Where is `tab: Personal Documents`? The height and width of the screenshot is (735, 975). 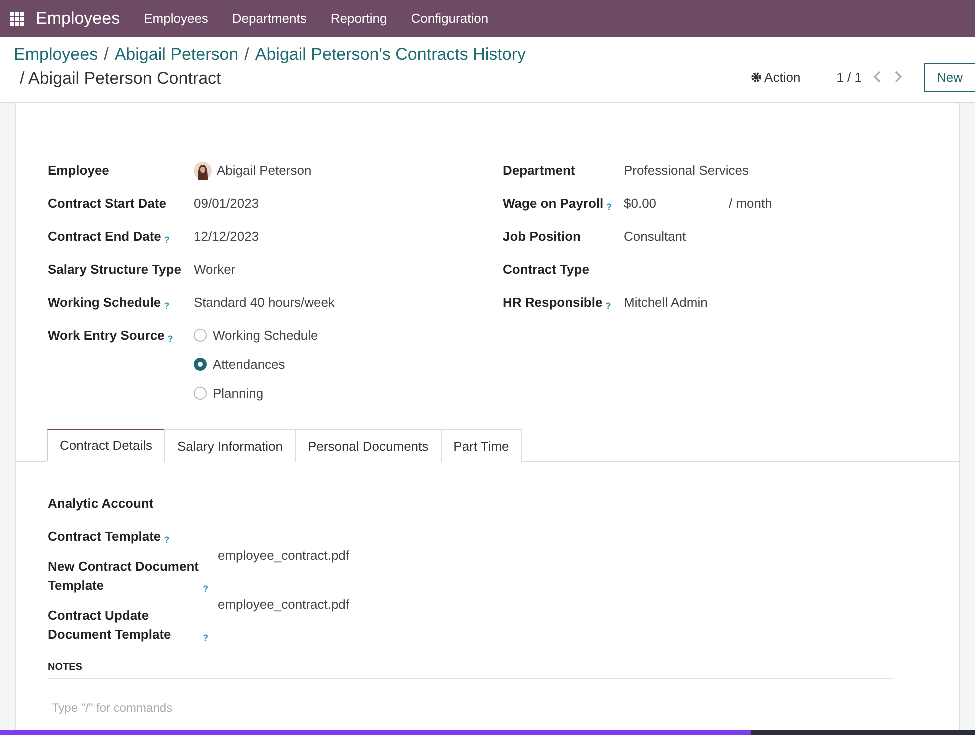
tab: Personal Documents is located at coordinates (368, 445).